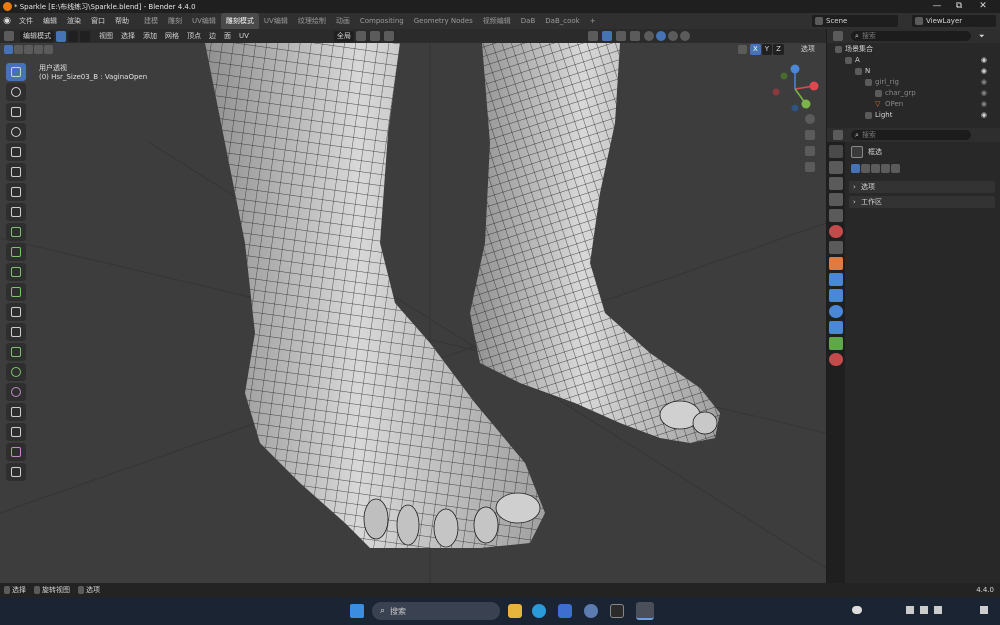 The width and height of the screenshot is (1000, 625). Describe the element at coordinates (593, 21) in the screenshot. I see `add-workspace-button: +` at that location.